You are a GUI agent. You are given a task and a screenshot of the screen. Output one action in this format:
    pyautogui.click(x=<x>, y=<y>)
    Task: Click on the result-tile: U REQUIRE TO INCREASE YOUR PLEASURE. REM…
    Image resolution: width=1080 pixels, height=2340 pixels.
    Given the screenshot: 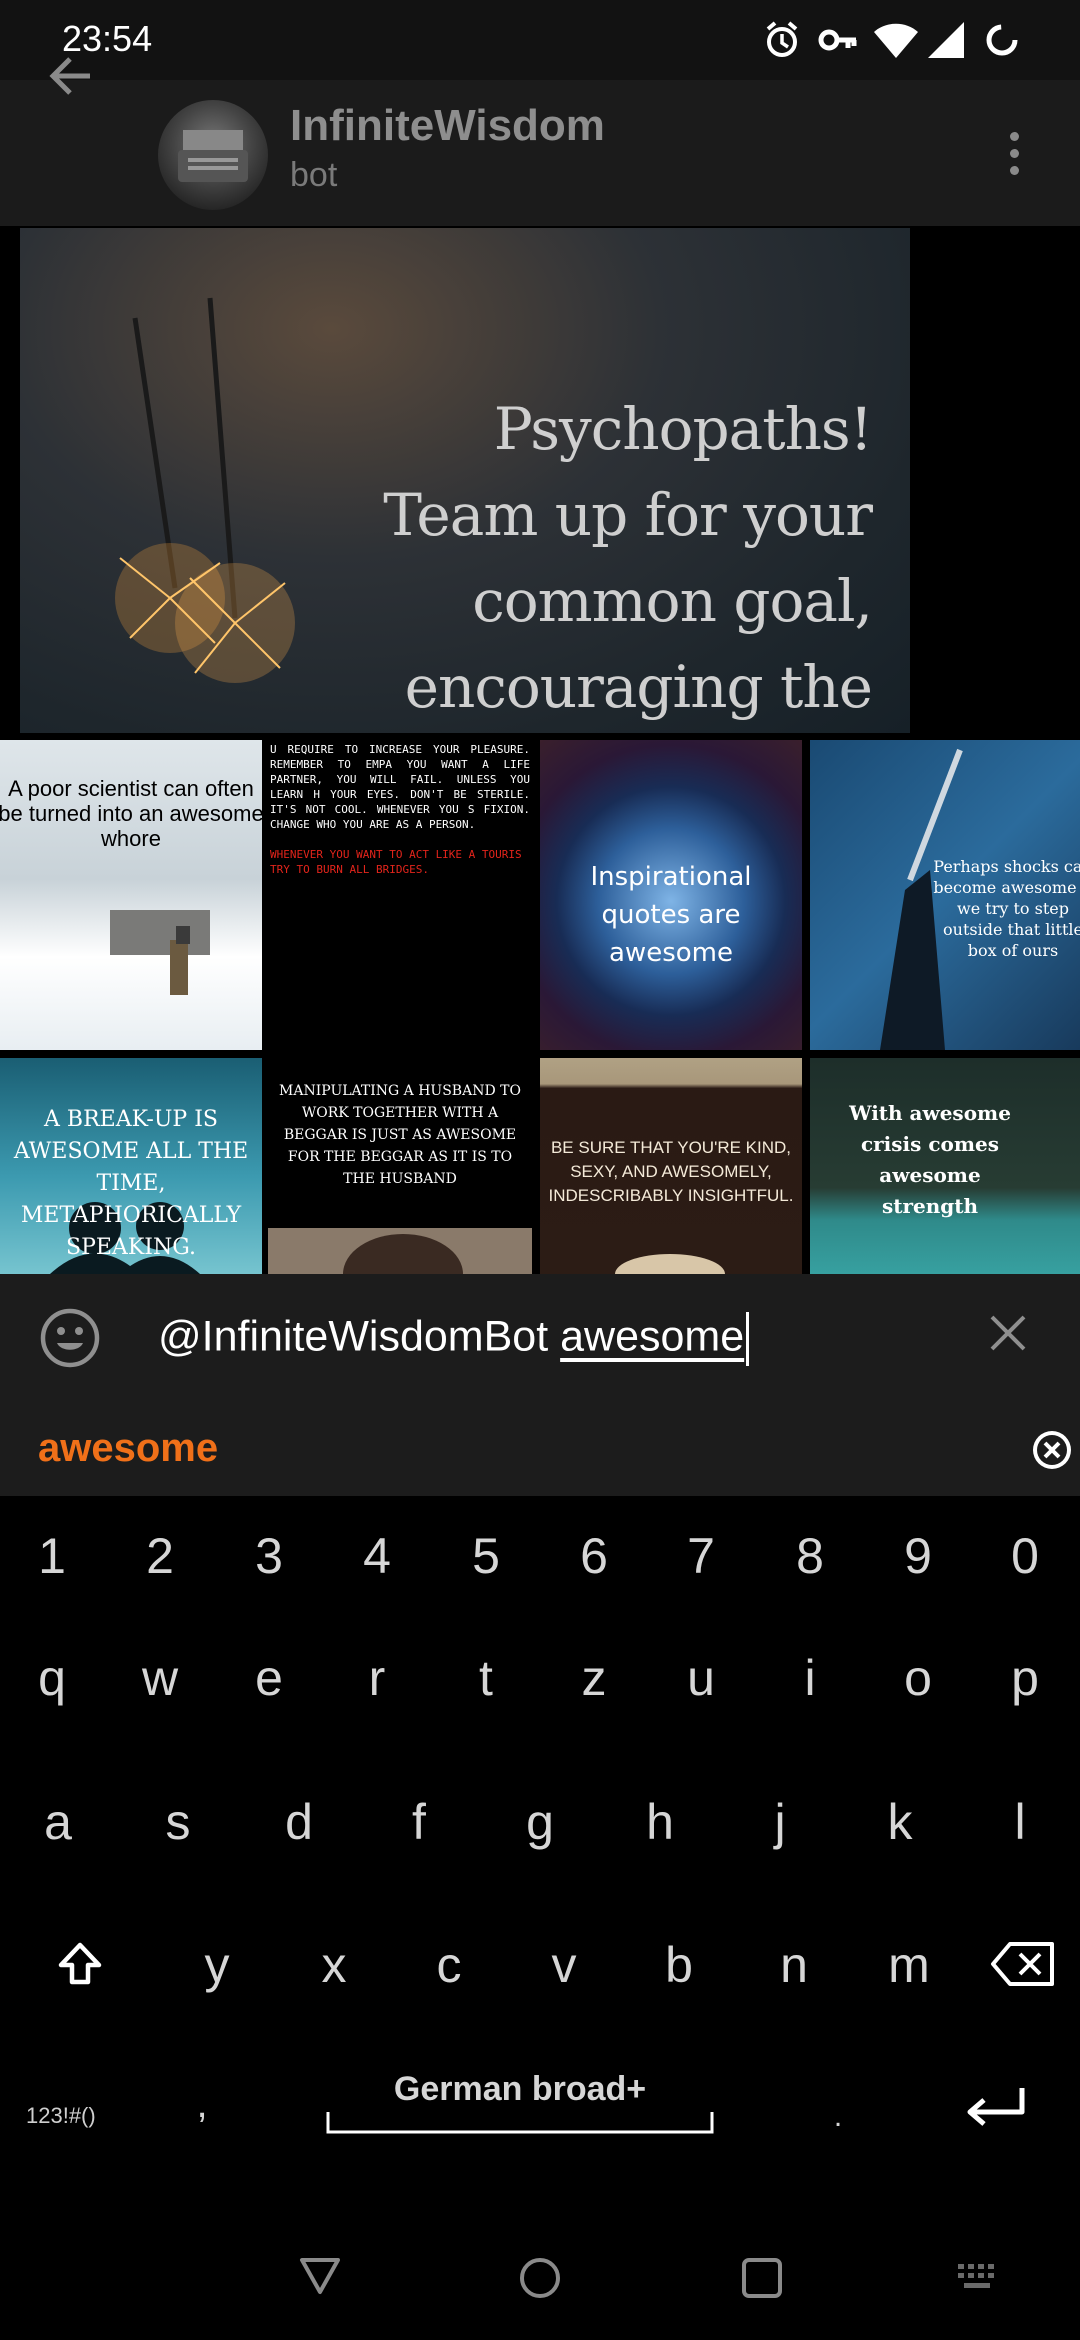 What is the action you would take?
    pyautogui.click(x=400, y=895)
    